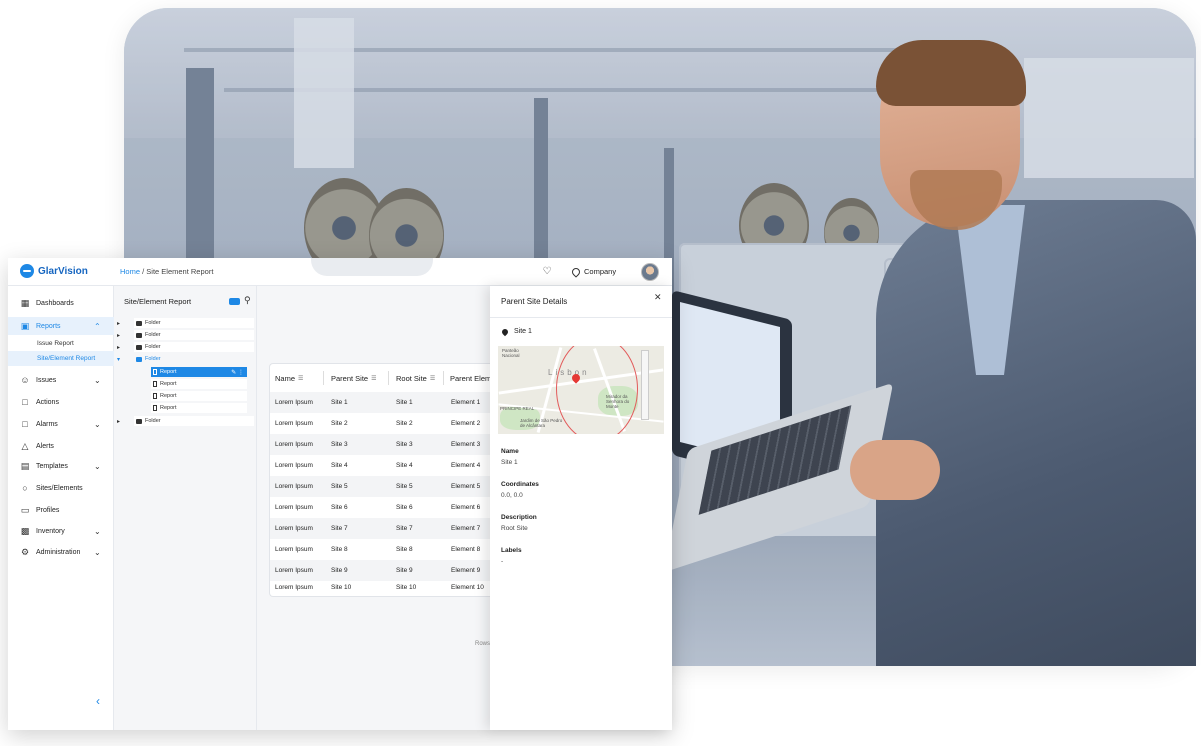 This screenshot has height=746, width=1201. What do you see at coordinates (130, 271) in the screenshot?
I see `breadcrumb-home-link: Home` at bounding box center [130, 271].